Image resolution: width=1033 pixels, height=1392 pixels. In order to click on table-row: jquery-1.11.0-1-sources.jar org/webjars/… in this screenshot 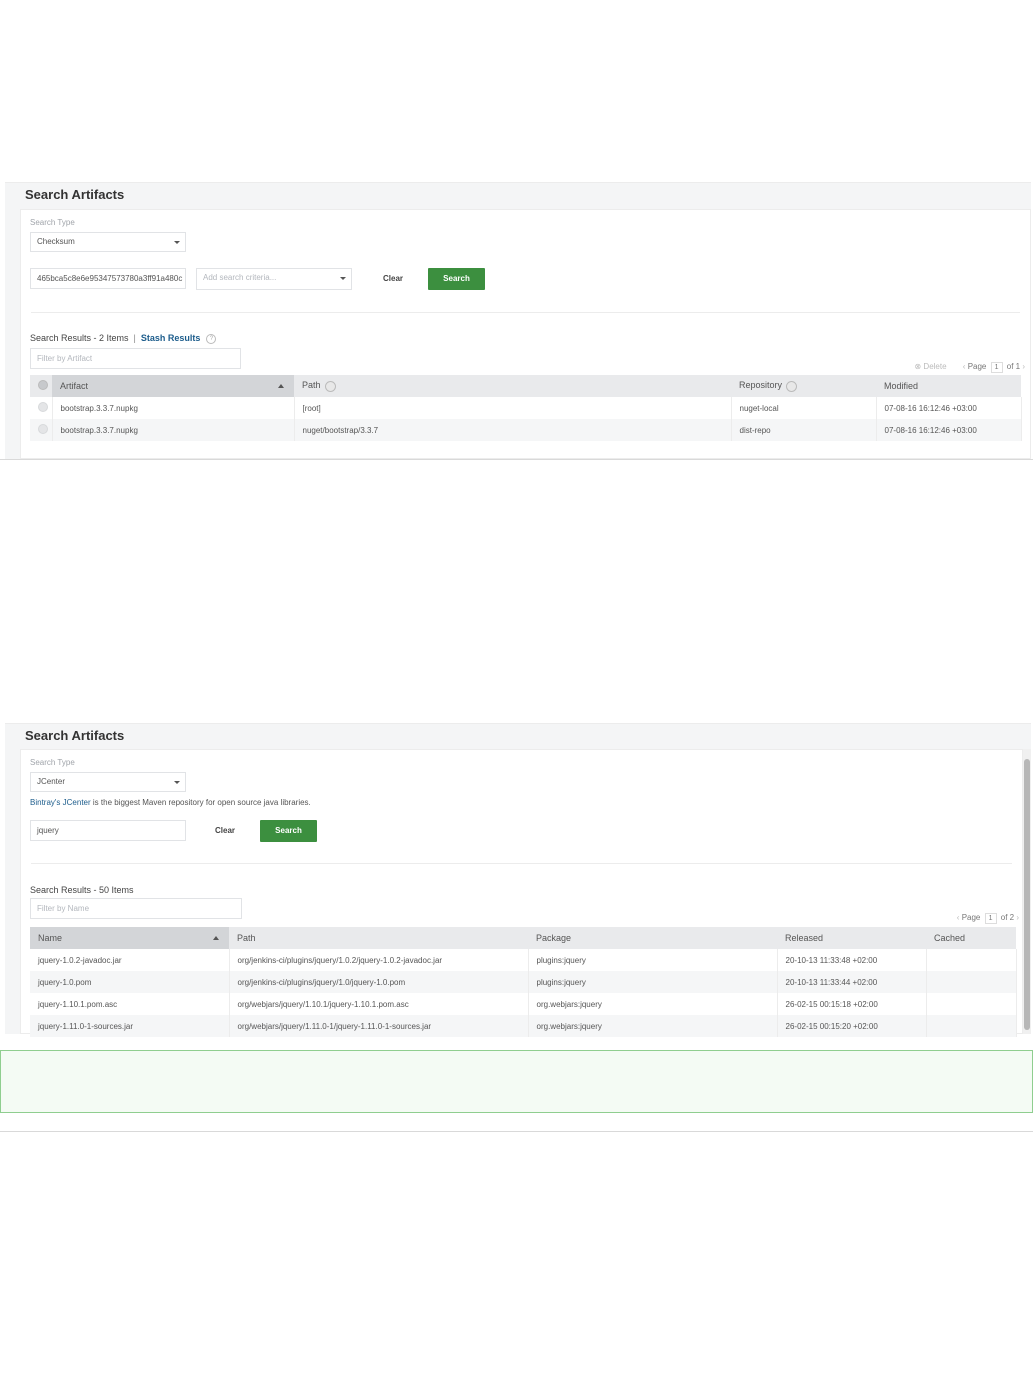, I will do `click(523, 1026)`.